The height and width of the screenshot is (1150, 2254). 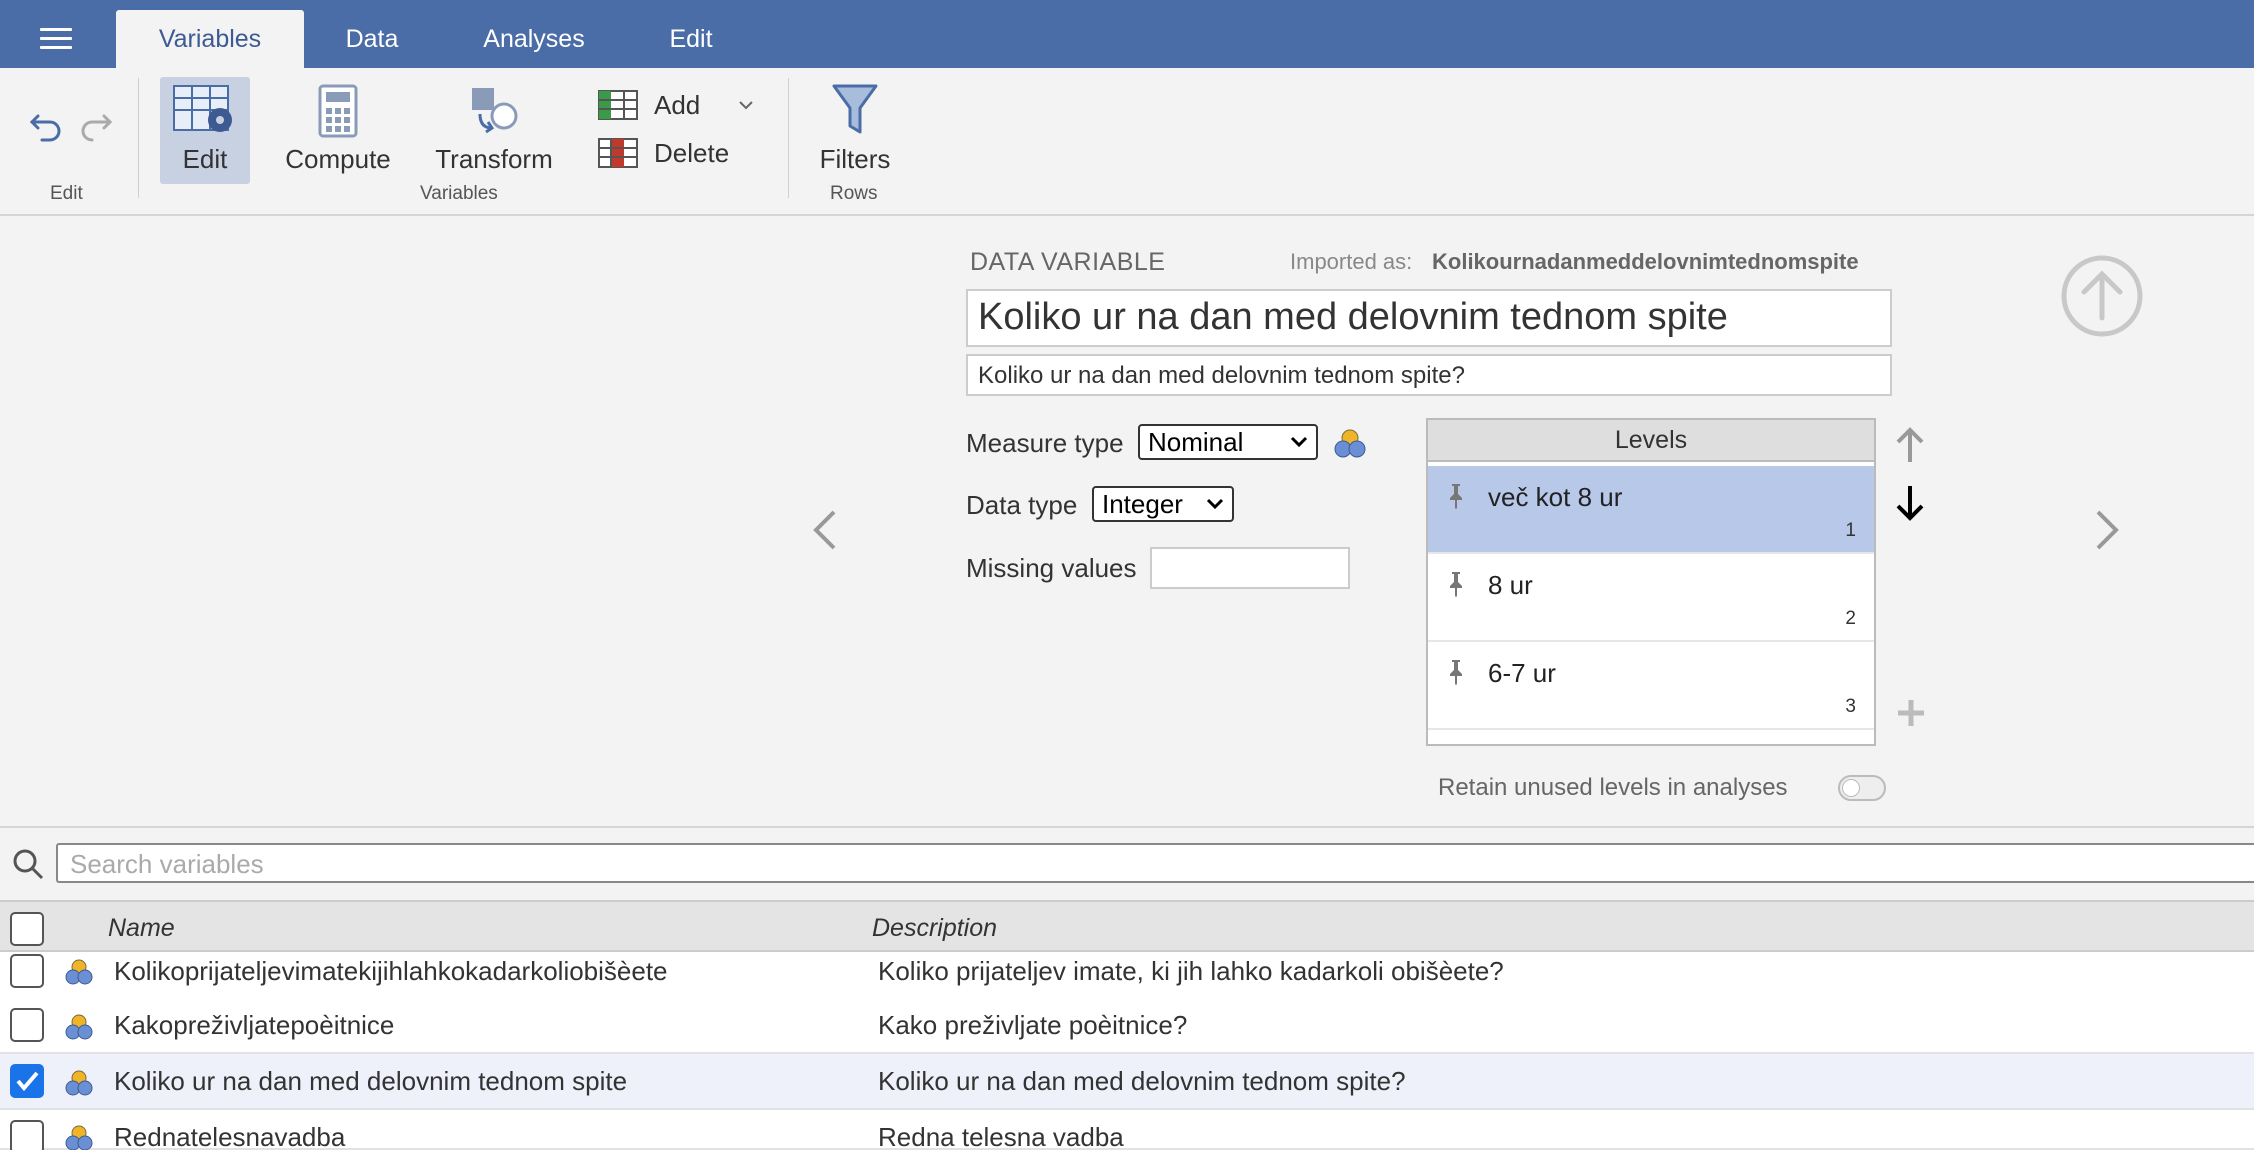 What do you see at coordinates (338, 159) in the screenshot?
I see `compute-button-label: Compute` at bounding box center [338, 159].